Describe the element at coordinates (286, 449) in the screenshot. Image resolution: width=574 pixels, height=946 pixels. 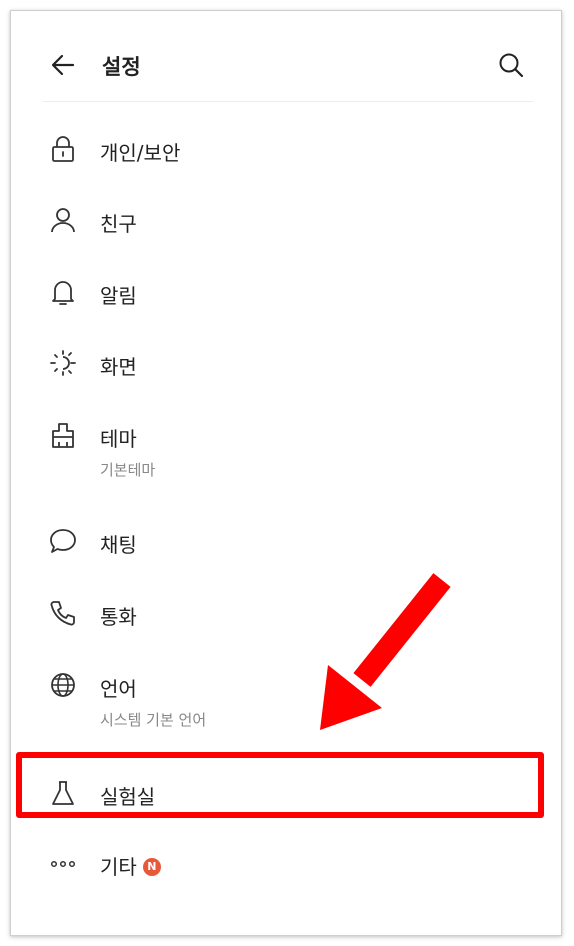
I see `menu-item-theme: 테마 기본테마` at that location.